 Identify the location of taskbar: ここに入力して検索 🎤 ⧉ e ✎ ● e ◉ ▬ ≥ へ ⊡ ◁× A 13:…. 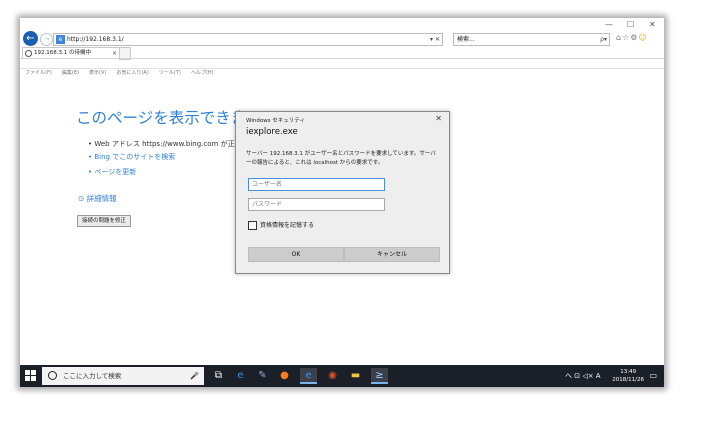
(342, 376).